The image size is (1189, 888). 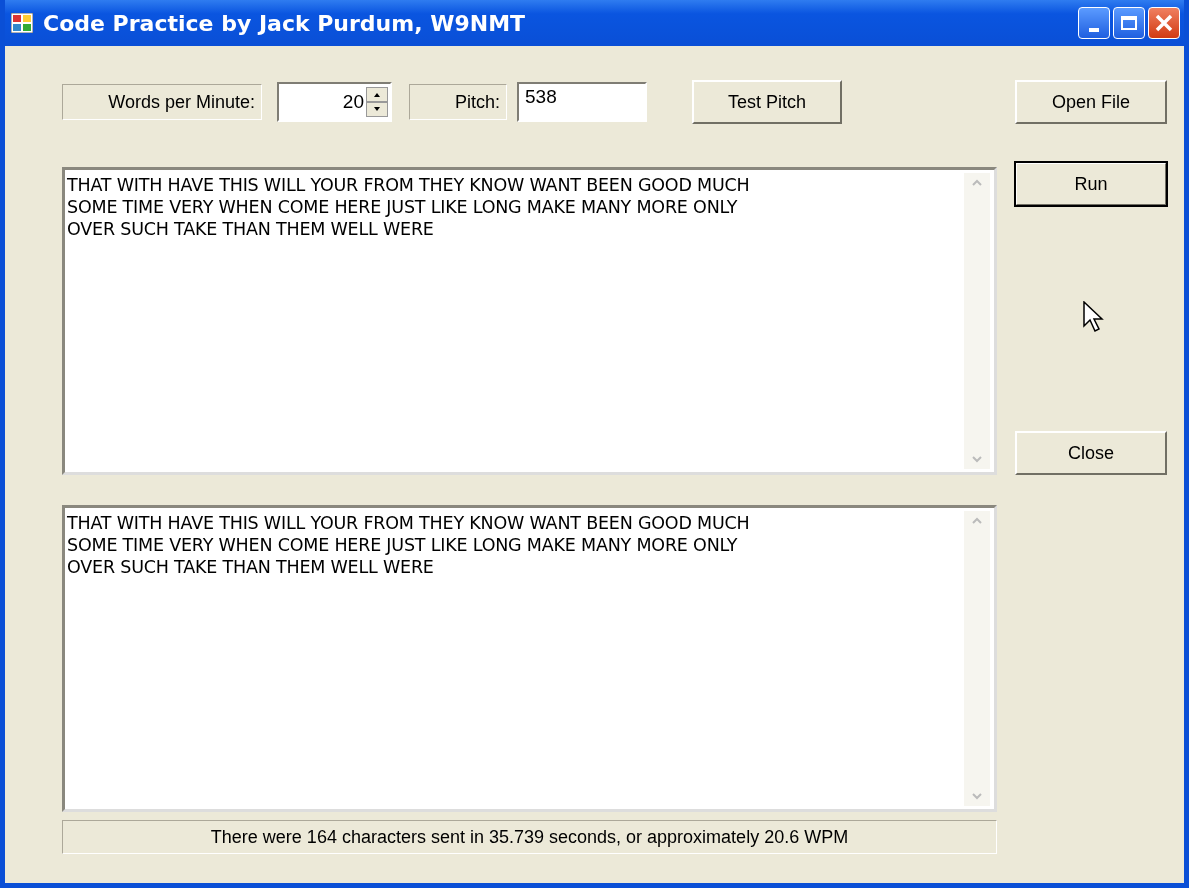 What do you see at coordinates (1129, 23) in the screenshot?
I see `maximize-button` at bounding box center [1129, 23].